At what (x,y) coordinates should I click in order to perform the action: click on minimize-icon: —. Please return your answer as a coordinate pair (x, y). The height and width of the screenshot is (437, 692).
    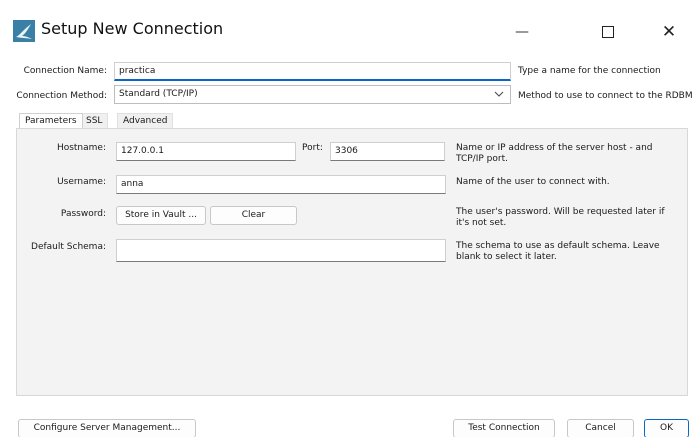
    Looking at the image, I should click on (522, 32).